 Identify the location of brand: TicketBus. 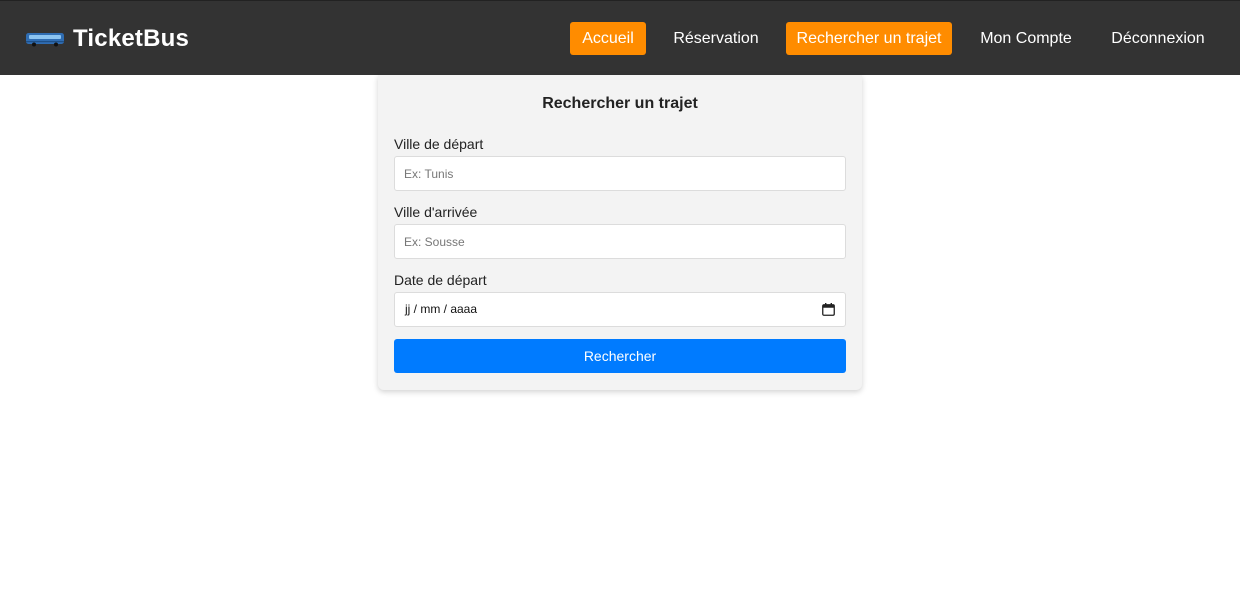
(107, 39).